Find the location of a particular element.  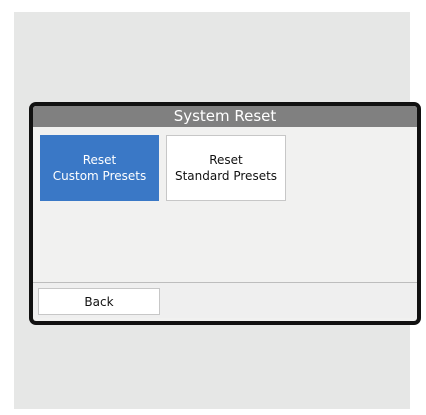

reset-standard-presets-label: Reset Standard Presets is located at coordinates (226, 168).